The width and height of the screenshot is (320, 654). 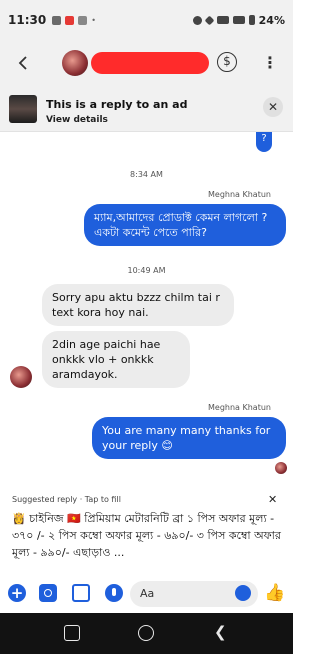 I want to click on timestamp: 10:49 AM, so click(x=146, y=270).